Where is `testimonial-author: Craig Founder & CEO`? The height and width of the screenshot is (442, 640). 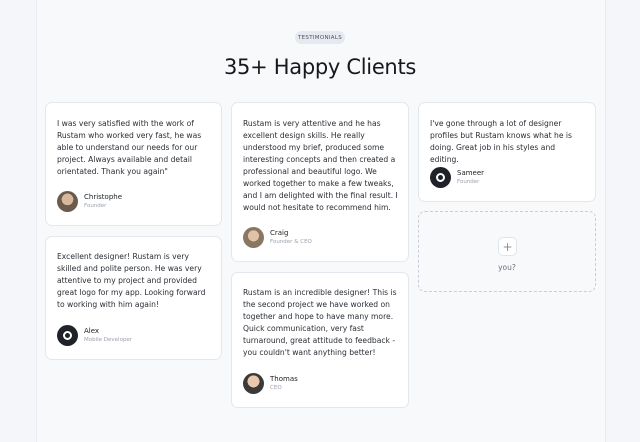
testimonial-author: Craig Founder & CEO is located at coordinates (277, 237).